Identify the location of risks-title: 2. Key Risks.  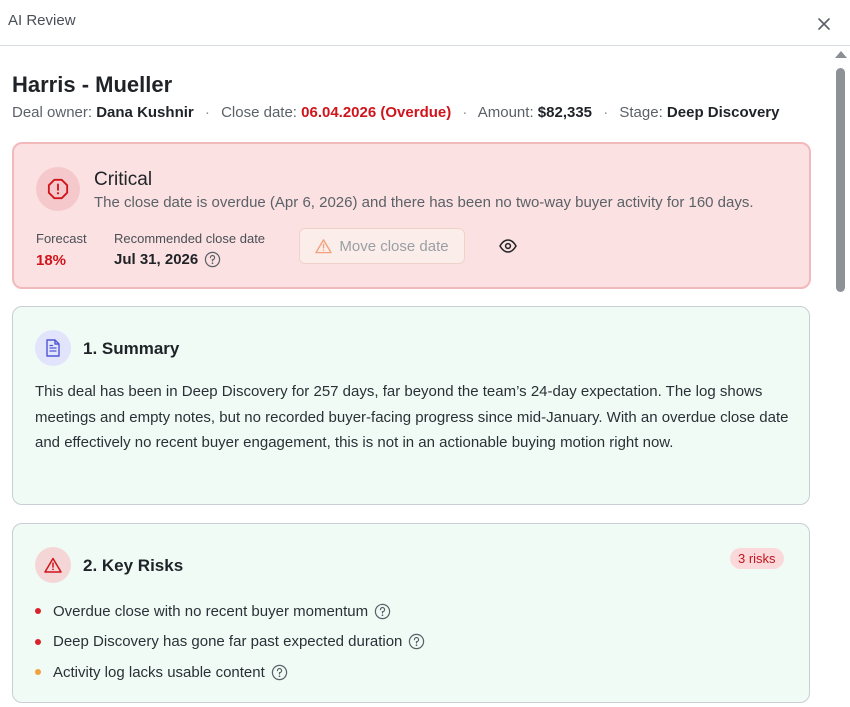
(133, 565).